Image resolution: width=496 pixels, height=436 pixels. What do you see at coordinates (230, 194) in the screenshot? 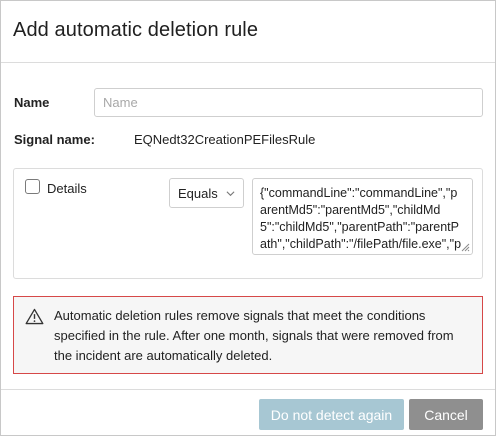
I see `chevron-down-icon` at bounding box center [230, 194].